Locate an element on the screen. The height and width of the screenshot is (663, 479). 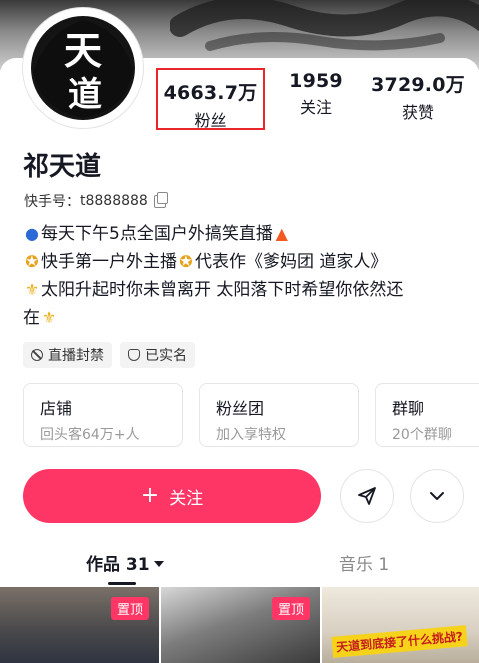
shield-icon is located at coordinates (134, 355).